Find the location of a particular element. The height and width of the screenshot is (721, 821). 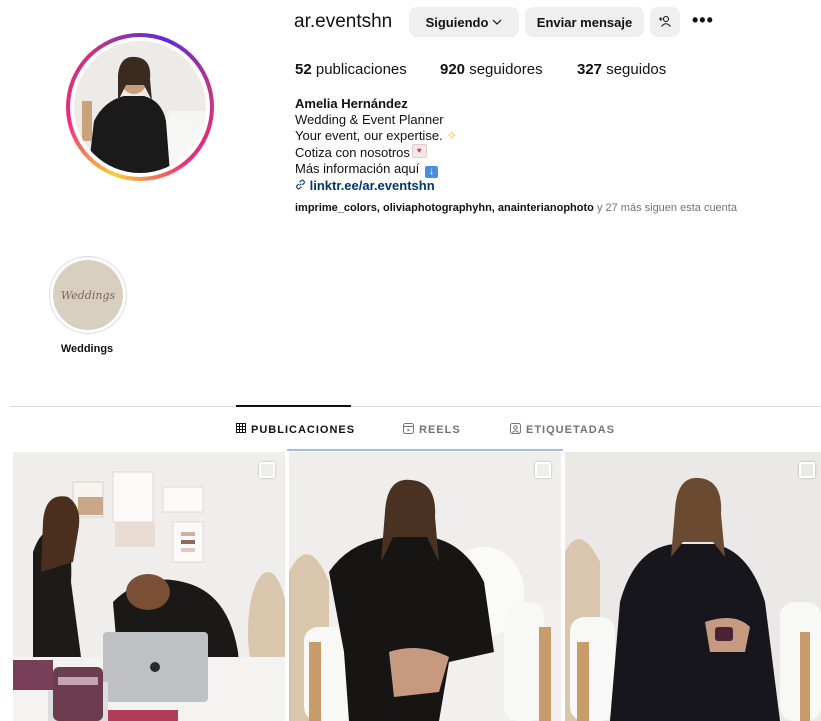

more-options-icon: ••• is located at coordinates (703, 20).